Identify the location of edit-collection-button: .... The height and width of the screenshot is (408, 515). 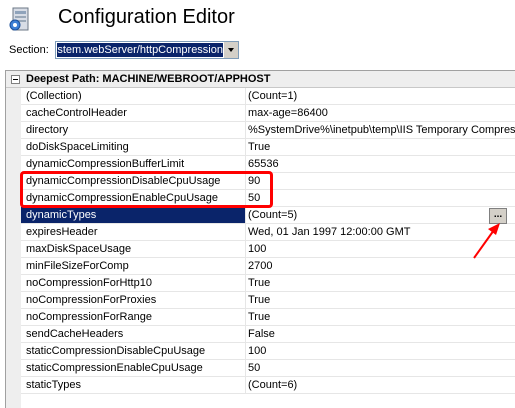
(498, 216).